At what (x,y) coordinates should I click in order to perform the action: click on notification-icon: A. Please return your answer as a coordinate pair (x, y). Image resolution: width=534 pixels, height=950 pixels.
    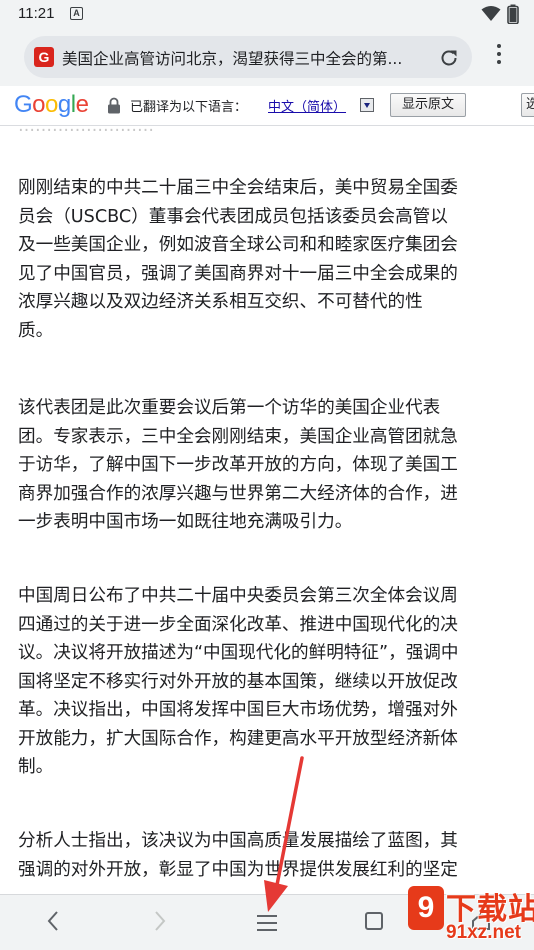
    Looking at the image, I should click on (76, 13).